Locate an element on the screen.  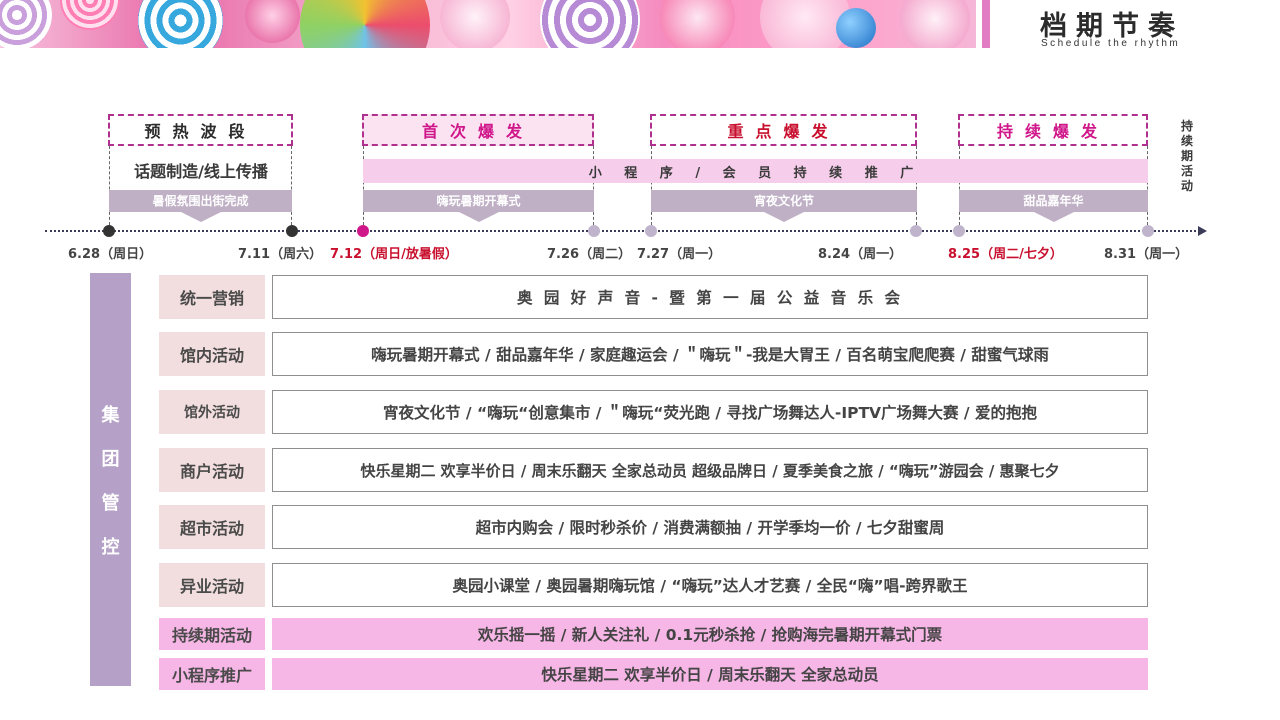
phase-preheat: 预热波段 is located at coordinates (200, 130).